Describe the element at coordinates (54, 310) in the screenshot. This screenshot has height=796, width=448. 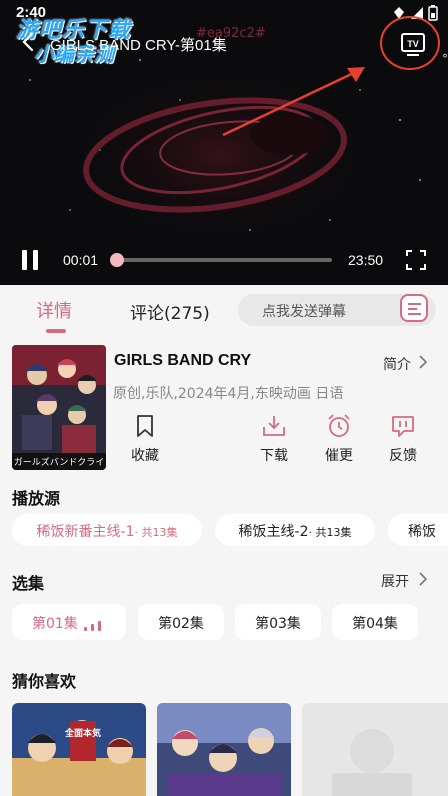
I see `tab-detail: 详情` at that location.